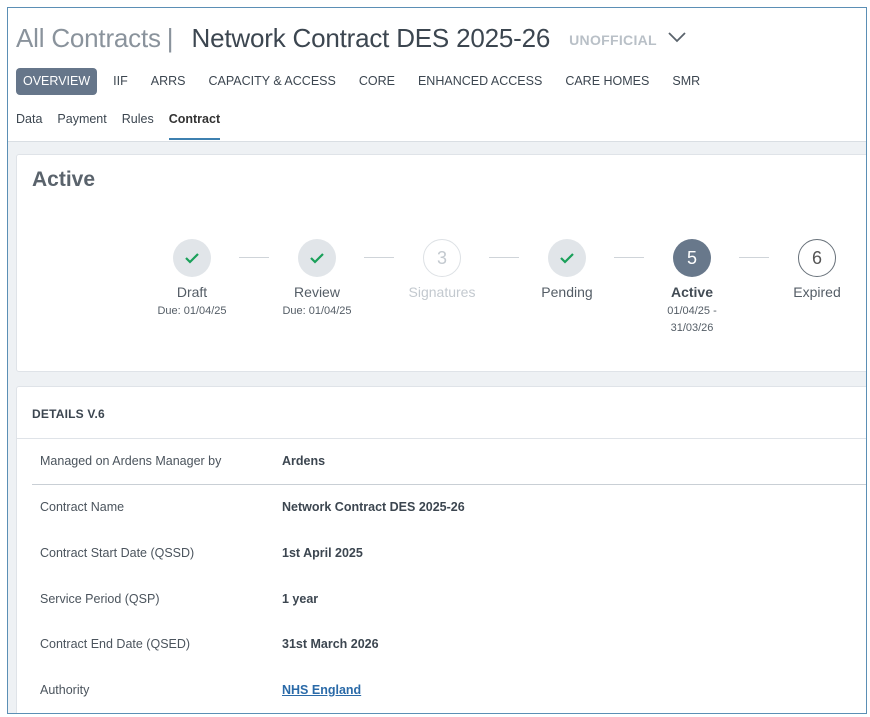  What do you see at coordinates (81, 125) in the screenshot?
I see `subtab-payment: Payment` at bounding box center [81, 125].